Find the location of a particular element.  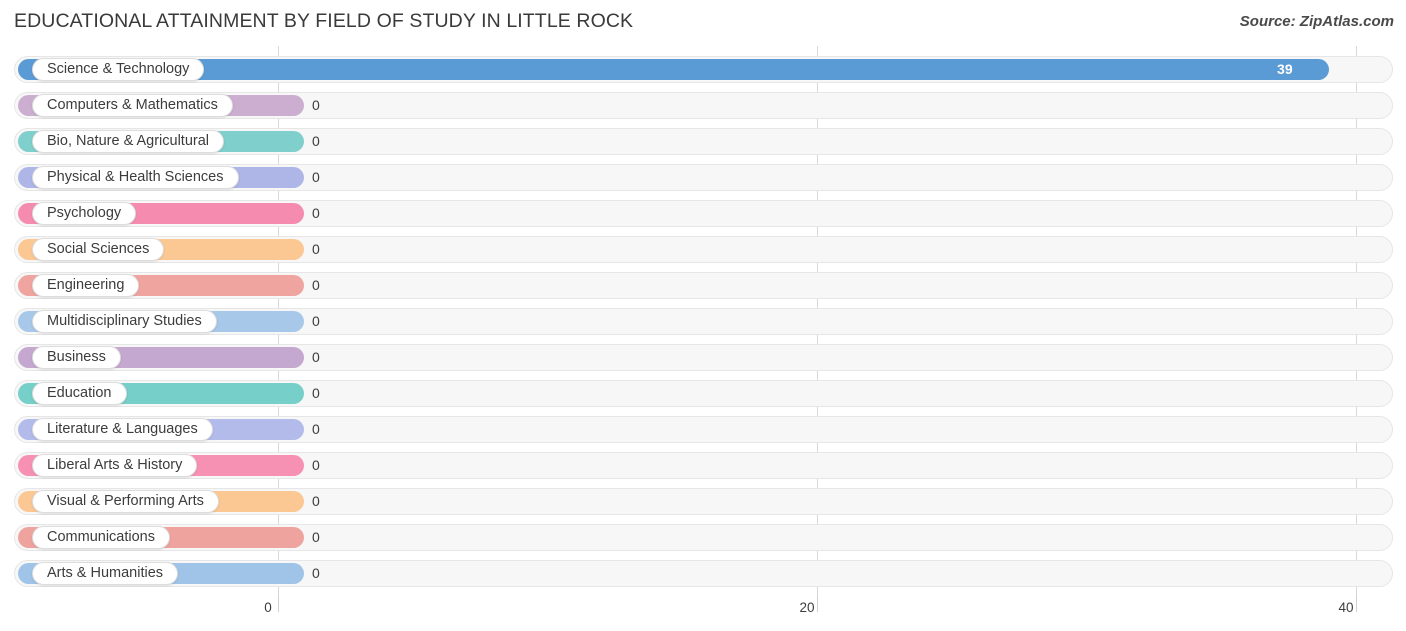

category-label-pill: Bio, Nature & Agricultural is located at coordinates (128, 141).